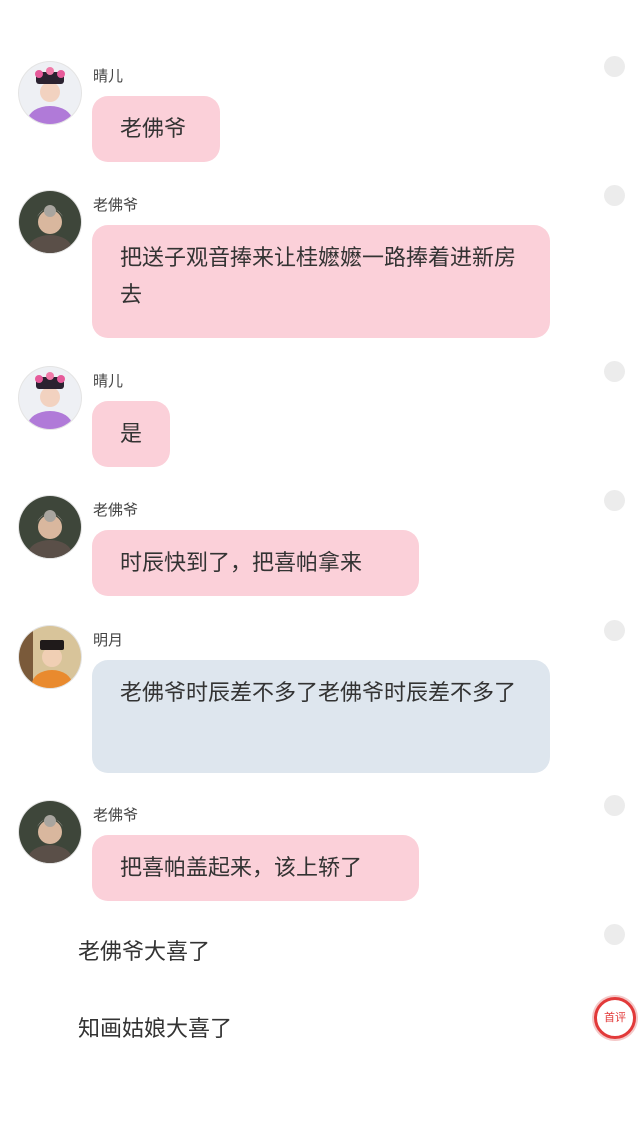 The image size is (640, 1138). Describe the element at coordinates (255, 868) in the screenshot. I see `message-bubble: 把喜帕盖起来，该上轿了` at that location.